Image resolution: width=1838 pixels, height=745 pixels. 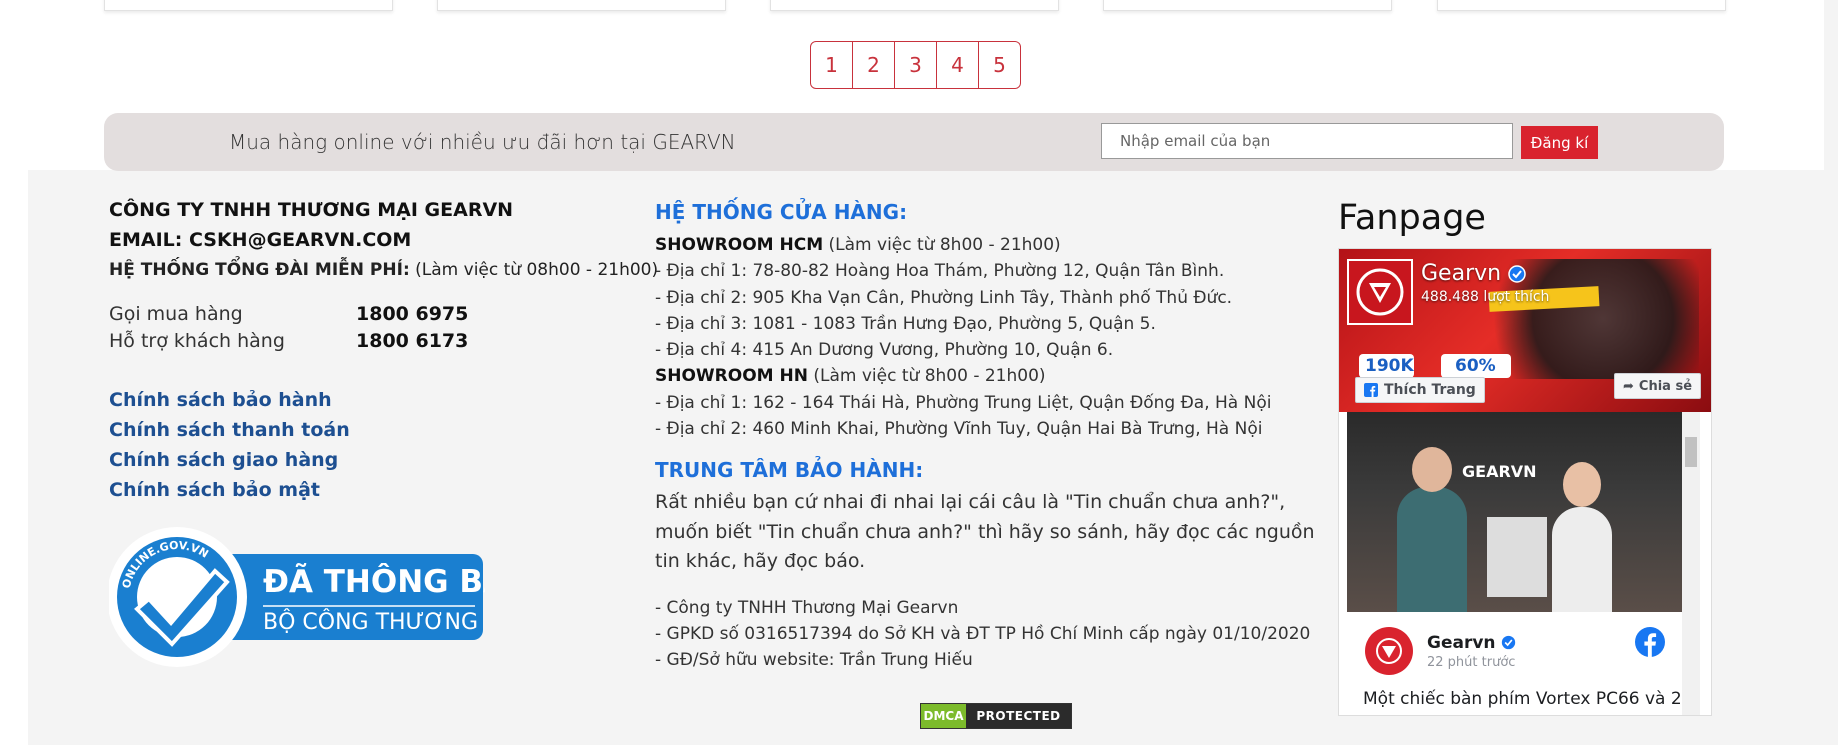 What do you see at coordinates (929, 376) in the screenshot?
I see `showroom-hn-hours: (Làm việc từ 8h00 - 21h00)` at bounding box center [929, 376].